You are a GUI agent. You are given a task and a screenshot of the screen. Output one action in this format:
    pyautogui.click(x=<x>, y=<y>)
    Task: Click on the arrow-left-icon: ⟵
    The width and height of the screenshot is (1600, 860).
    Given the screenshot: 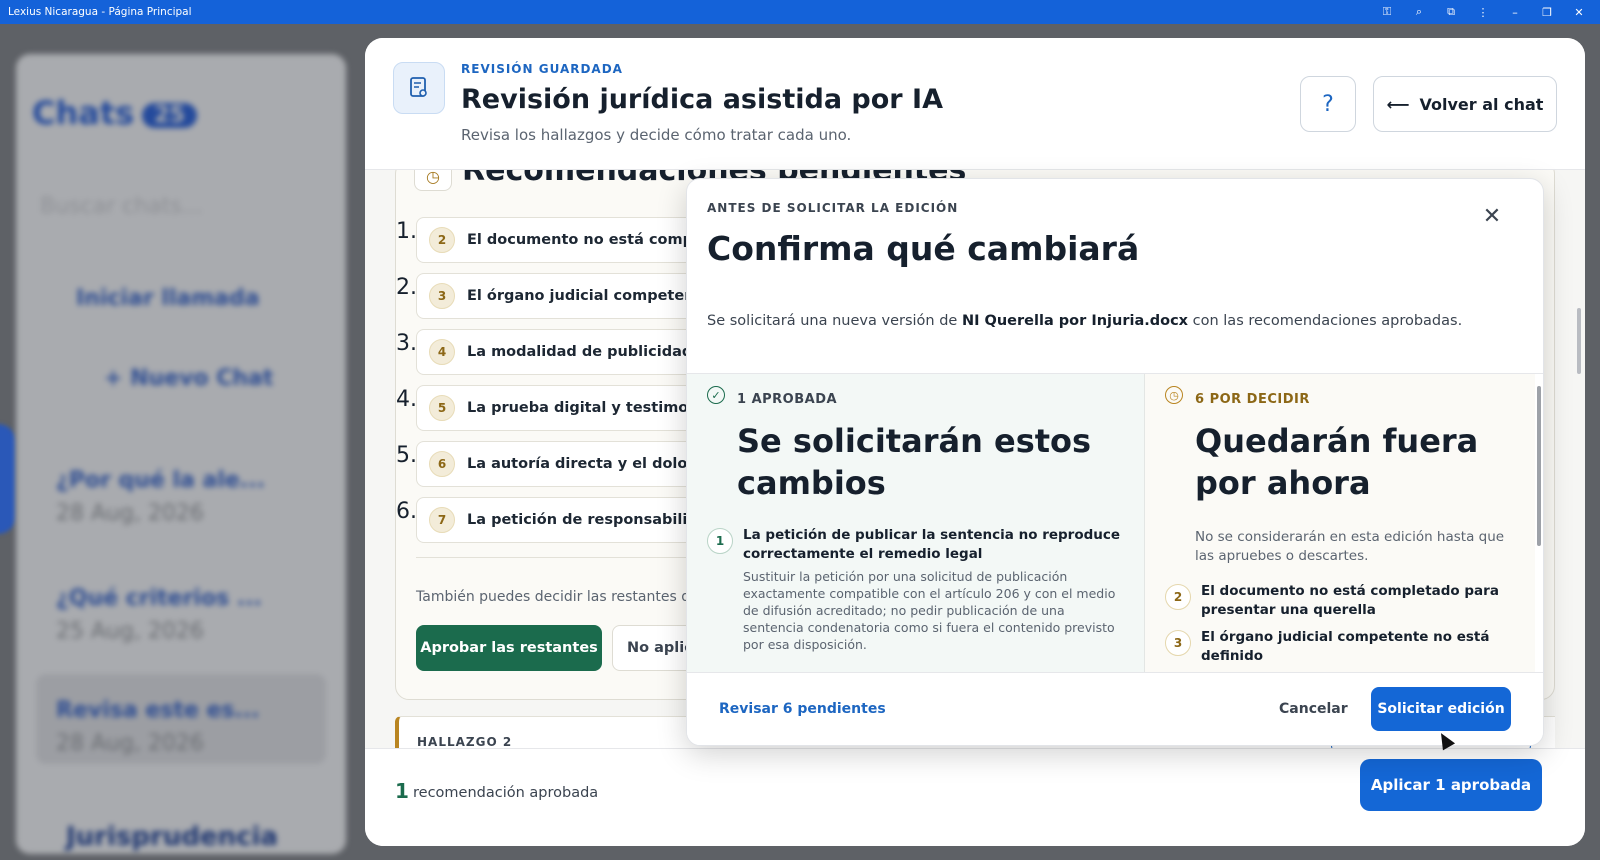 What is the action you would take?
    pyautogui.click(x=1398, y=104)
    